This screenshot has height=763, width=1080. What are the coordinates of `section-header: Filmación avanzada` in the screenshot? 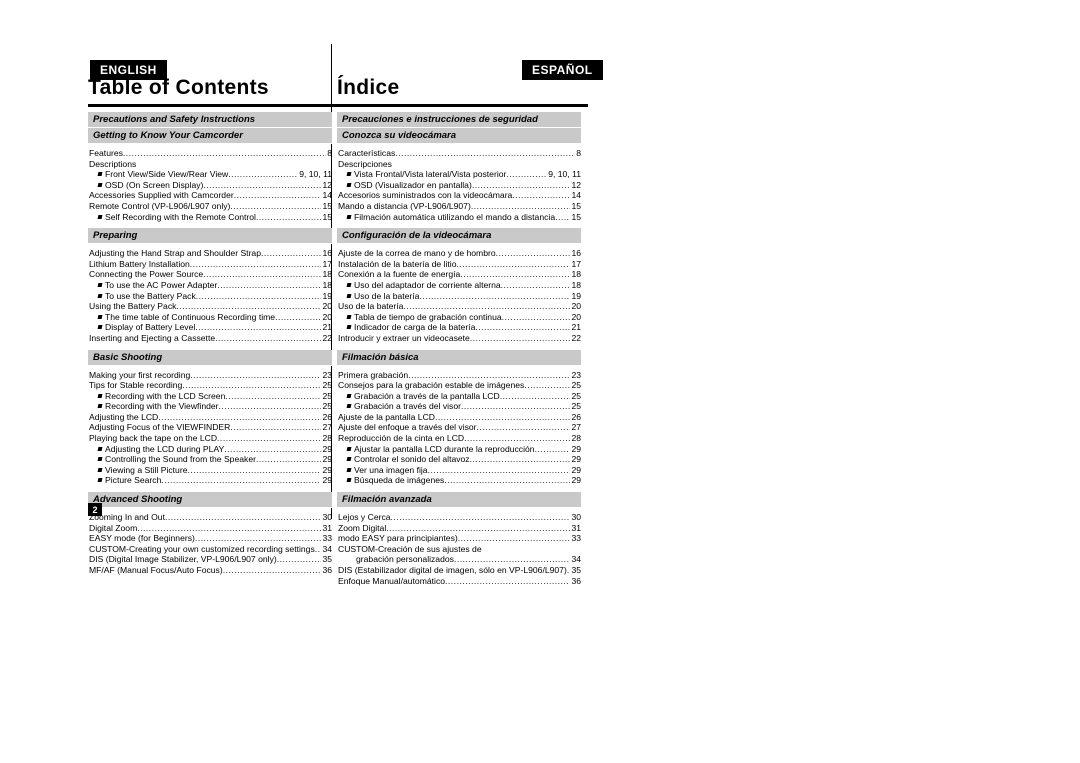 It's located at (459, 500).